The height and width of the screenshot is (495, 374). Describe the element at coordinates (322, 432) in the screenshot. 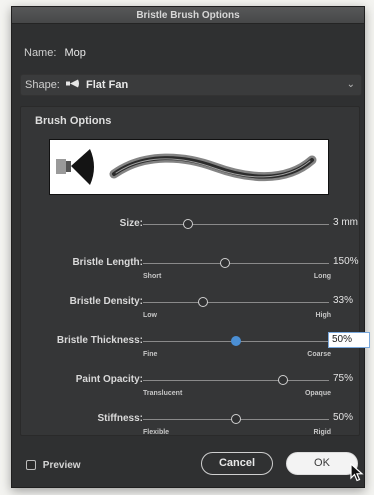

I see `slider-max-label: Rigid` at that location.